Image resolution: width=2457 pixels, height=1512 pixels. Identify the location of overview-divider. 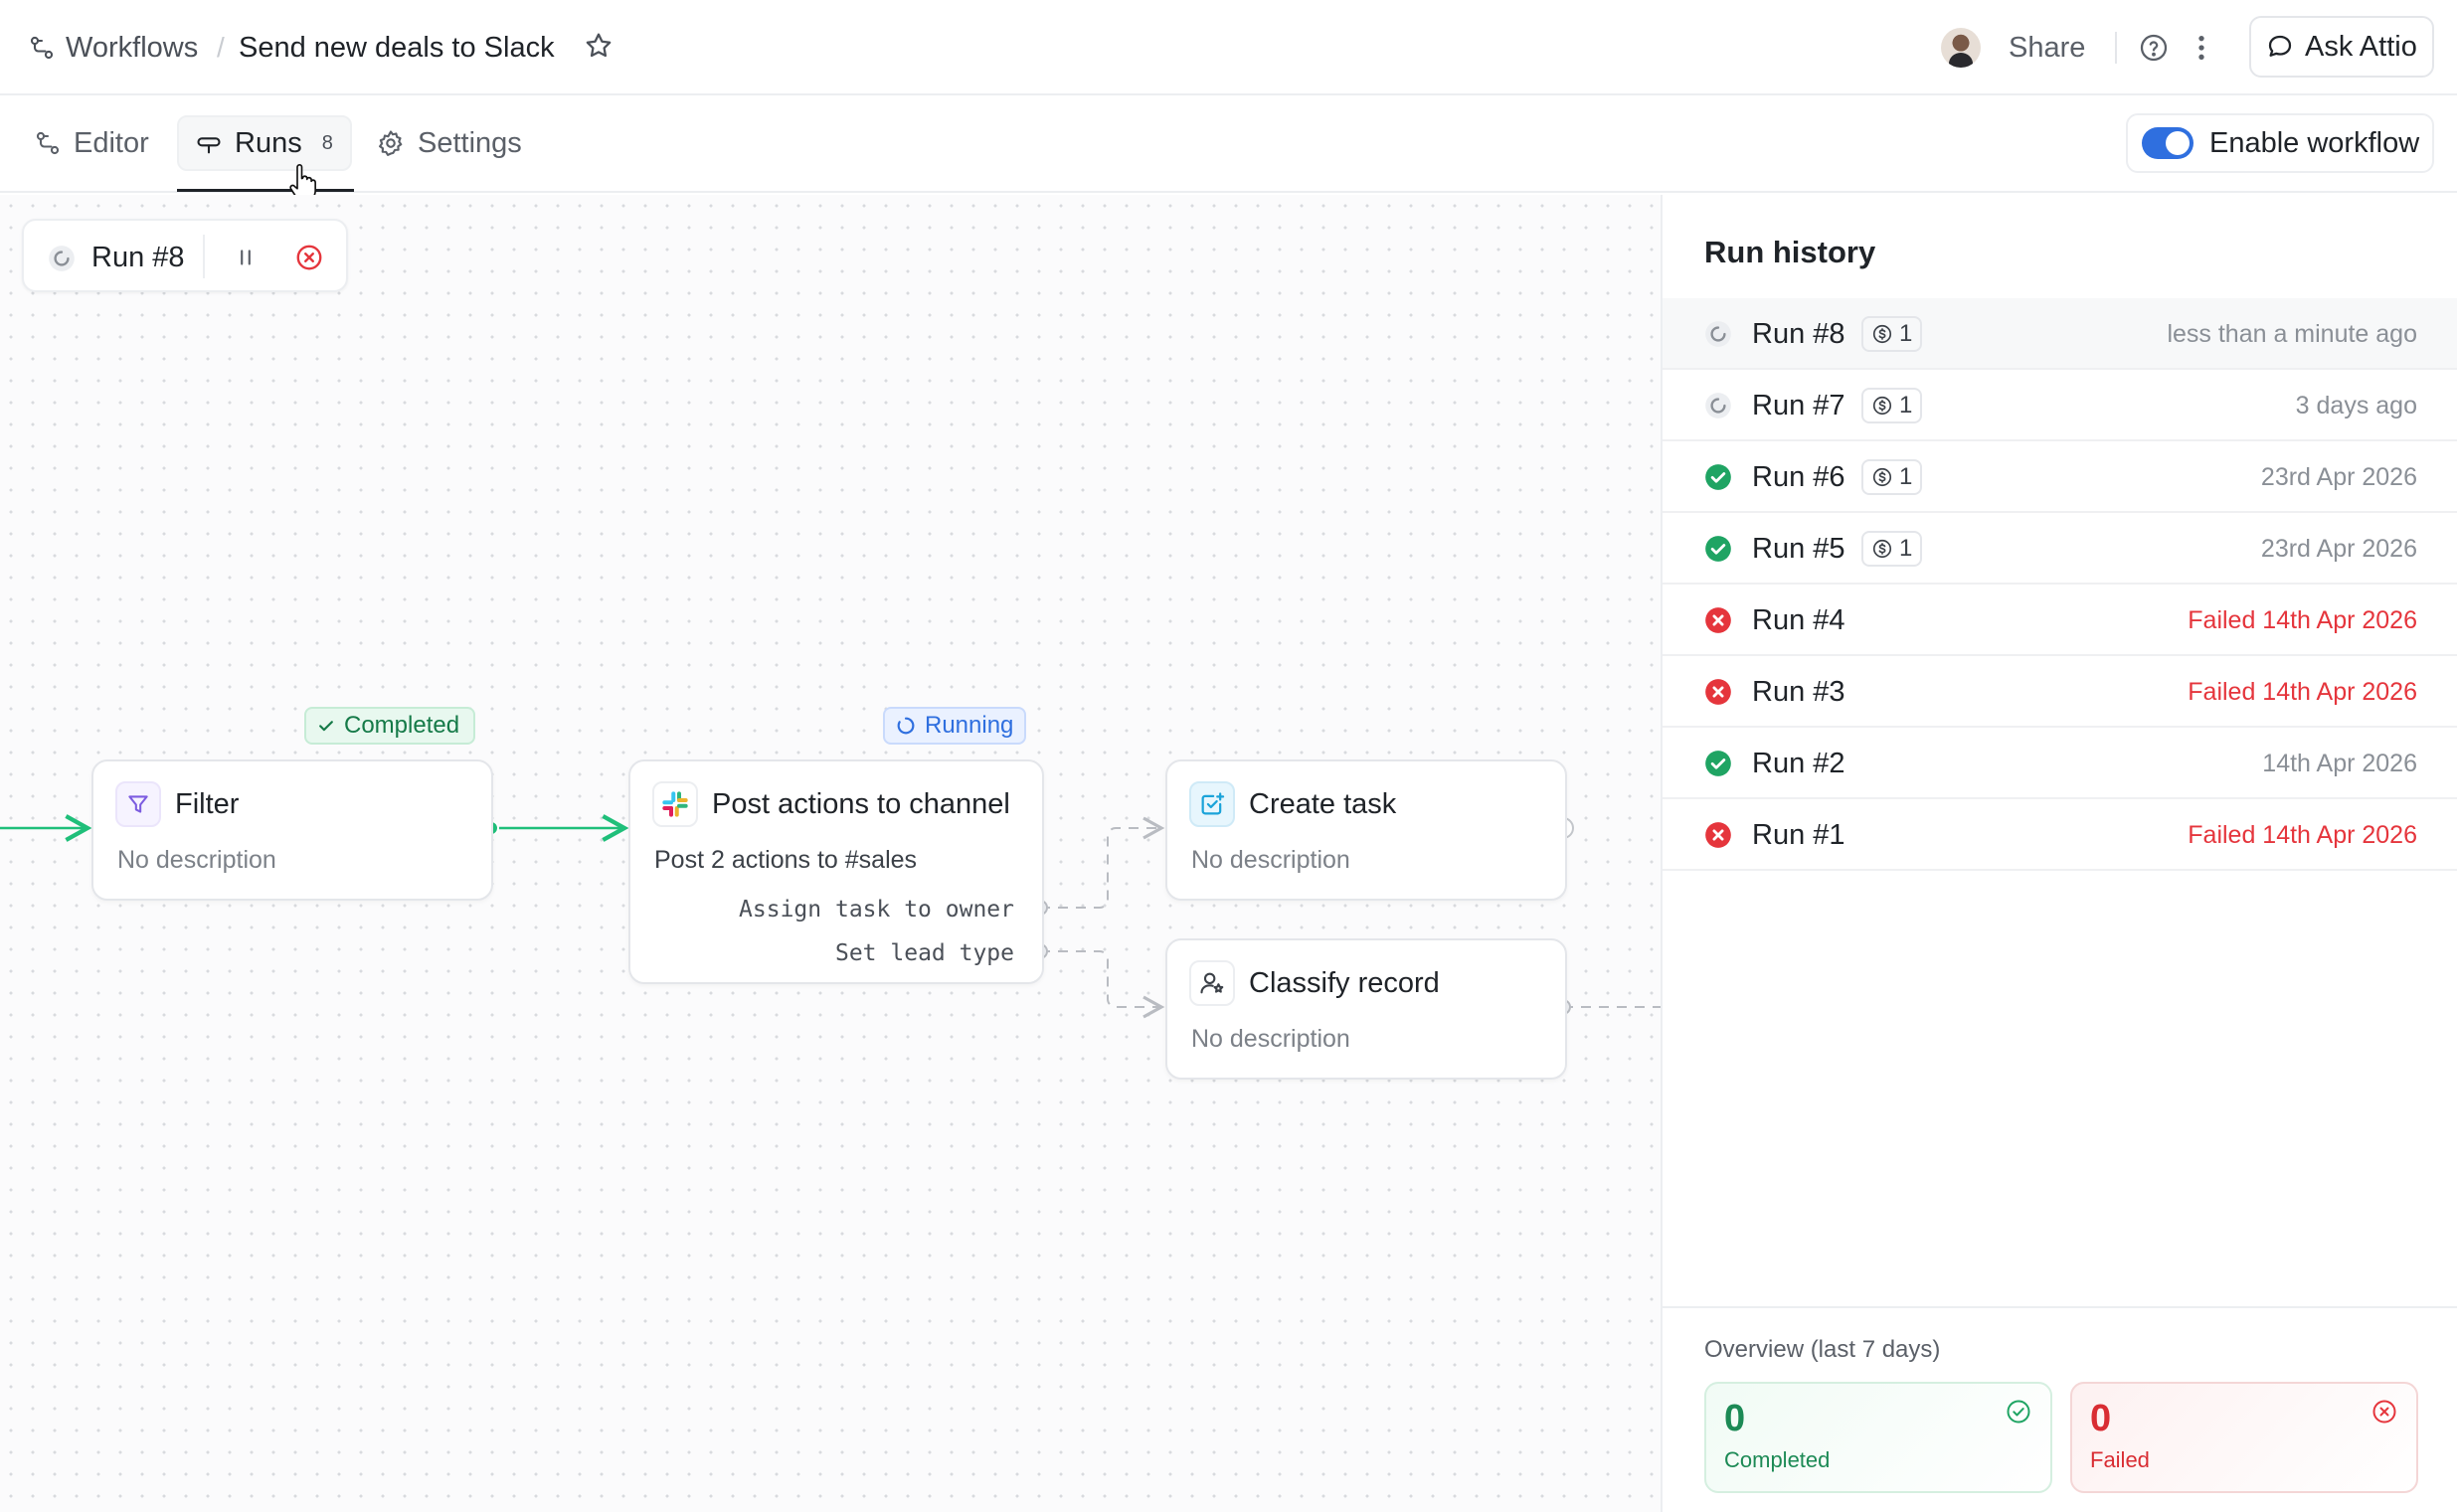
(2060, 1307).